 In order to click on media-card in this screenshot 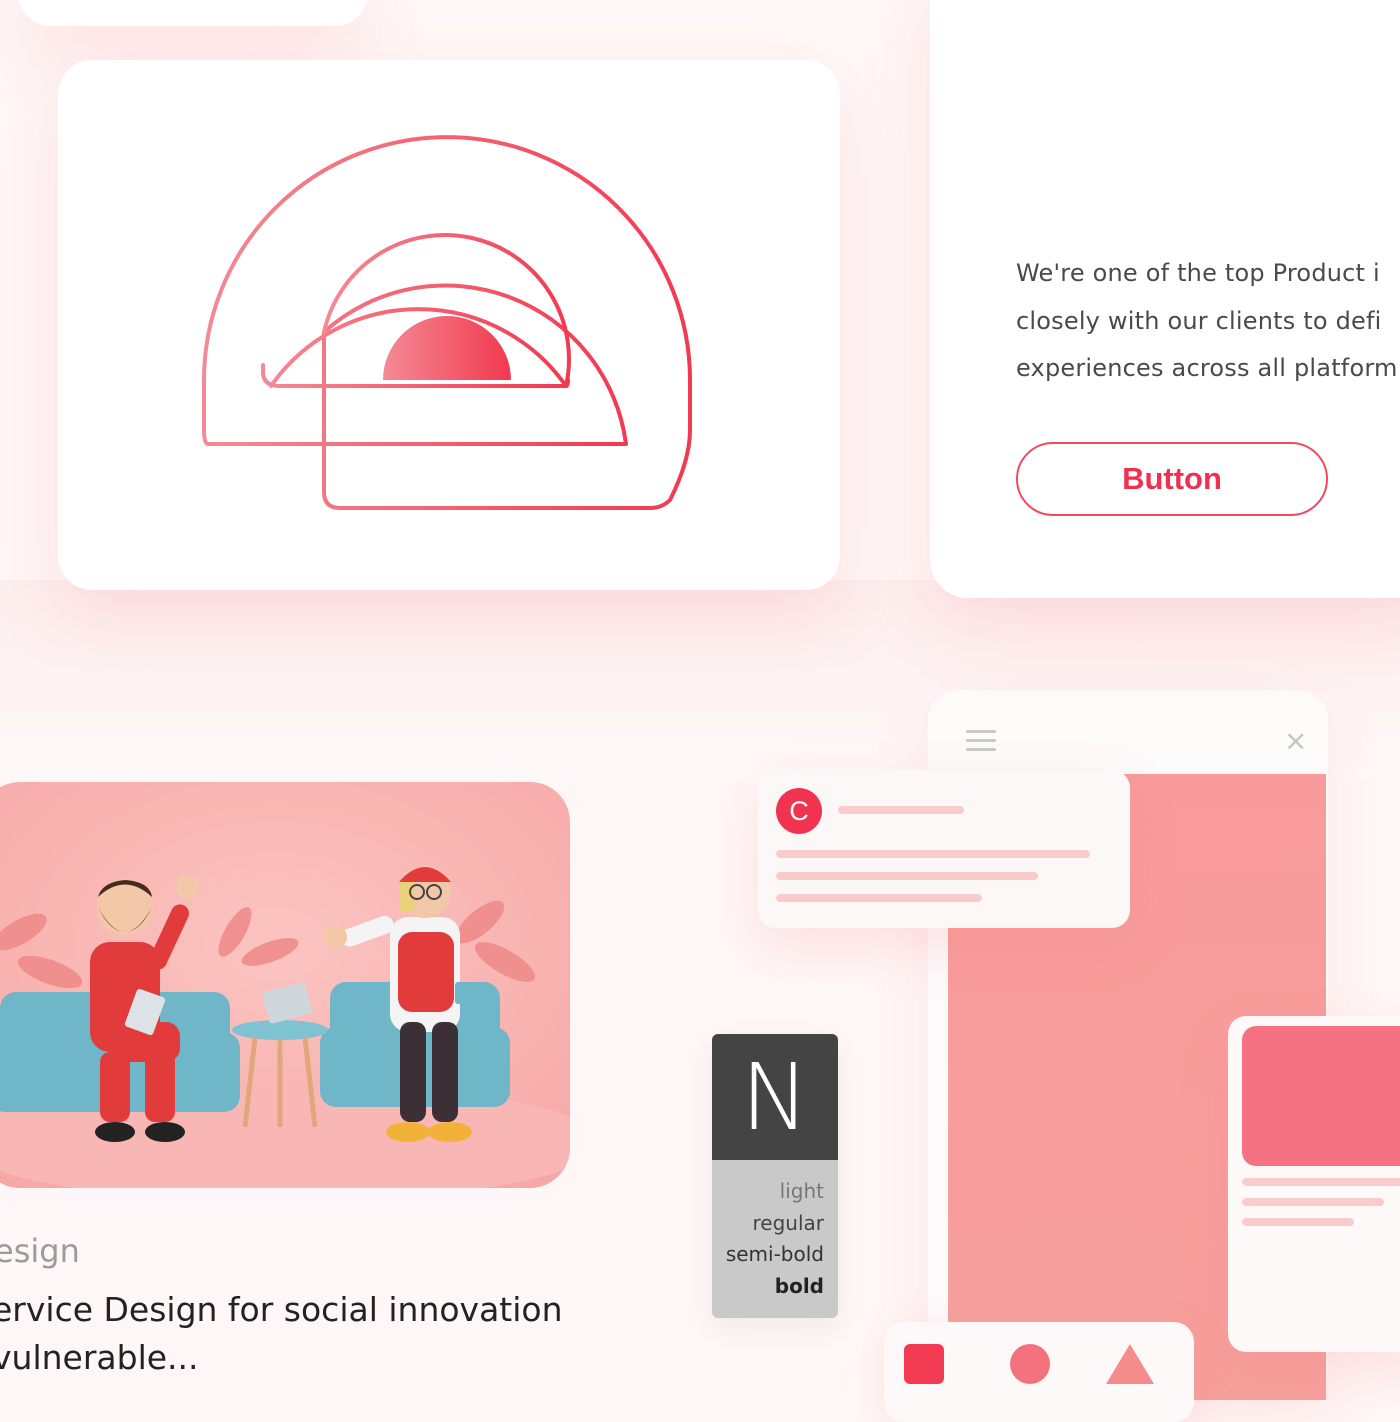, I will do `click(1314, 1184)`.